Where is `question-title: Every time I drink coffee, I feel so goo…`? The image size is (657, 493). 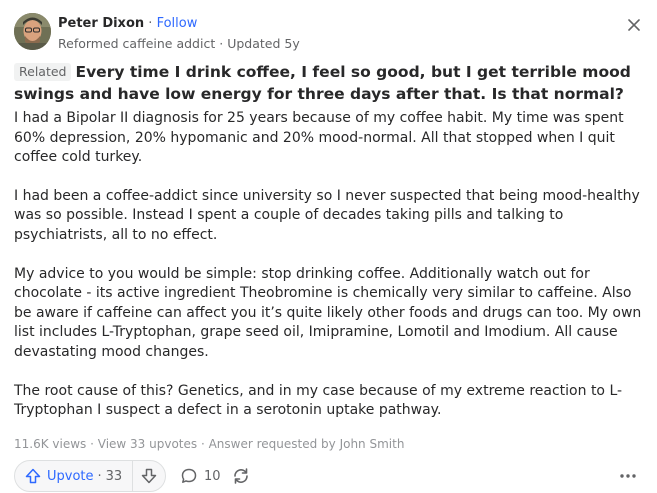 question-title: Every time I drink coffee, I feel so goo… is located at coordinates (322, 83).